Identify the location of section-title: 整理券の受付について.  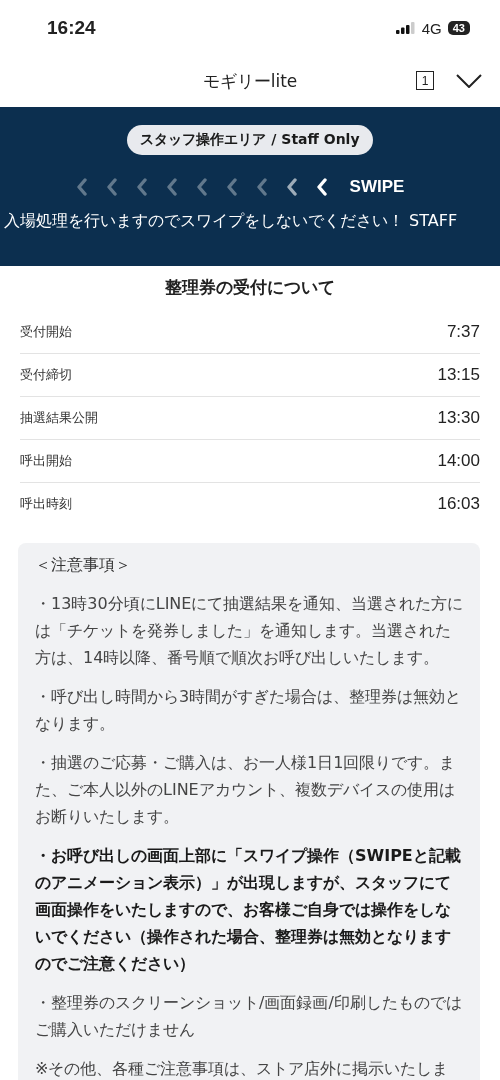
(250, 287).